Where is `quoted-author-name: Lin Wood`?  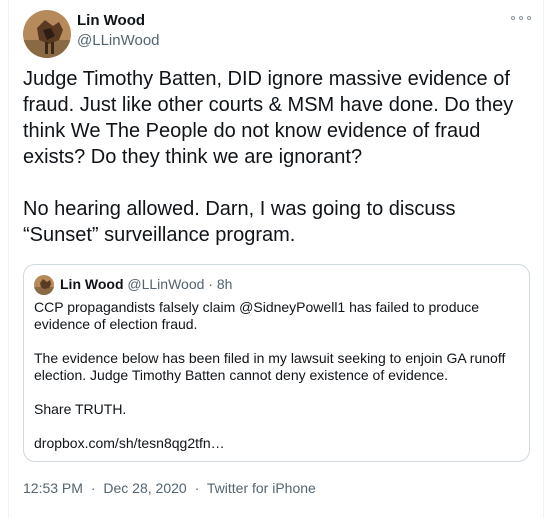 quoted-author-name: Lin Wood is located at coordinates (92, 284).